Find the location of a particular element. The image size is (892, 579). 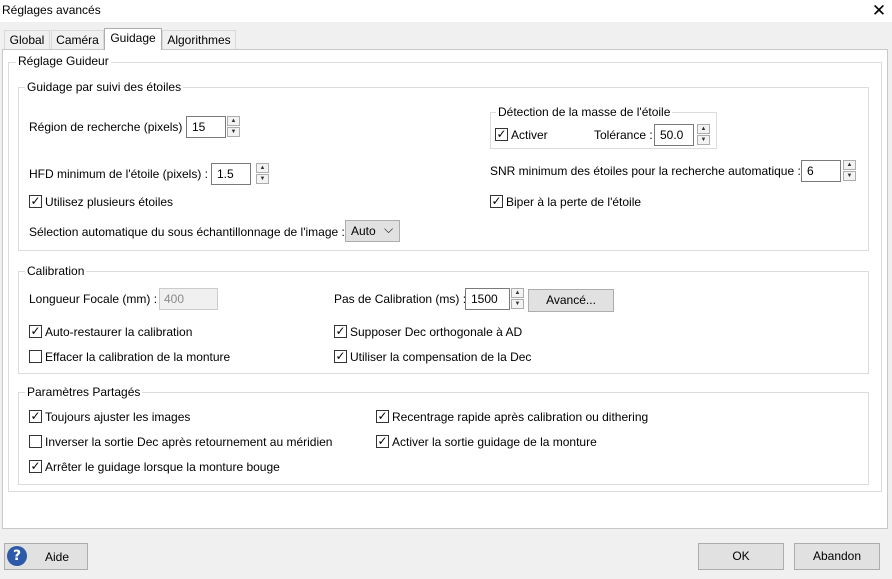

hfd-field: 1.5 is located at coordinates (231, 174).